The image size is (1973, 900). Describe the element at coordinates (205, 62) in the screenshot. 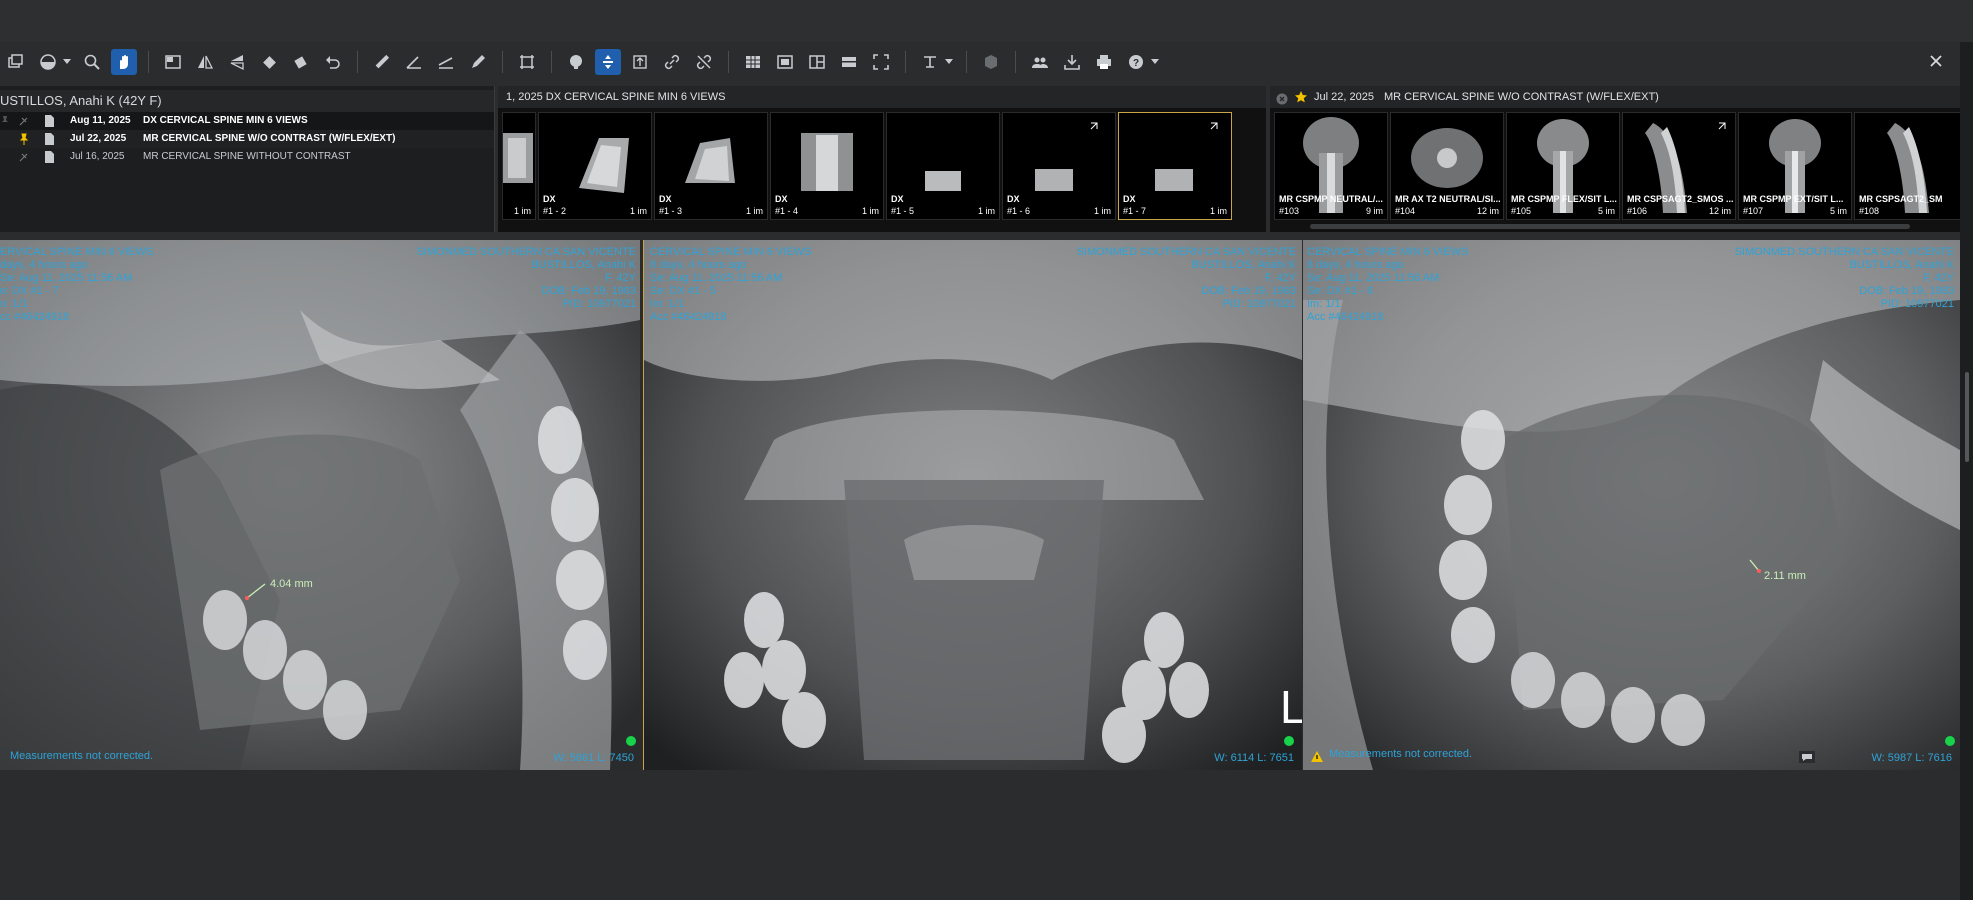

I see `flip-horizontal-icon` at that location.